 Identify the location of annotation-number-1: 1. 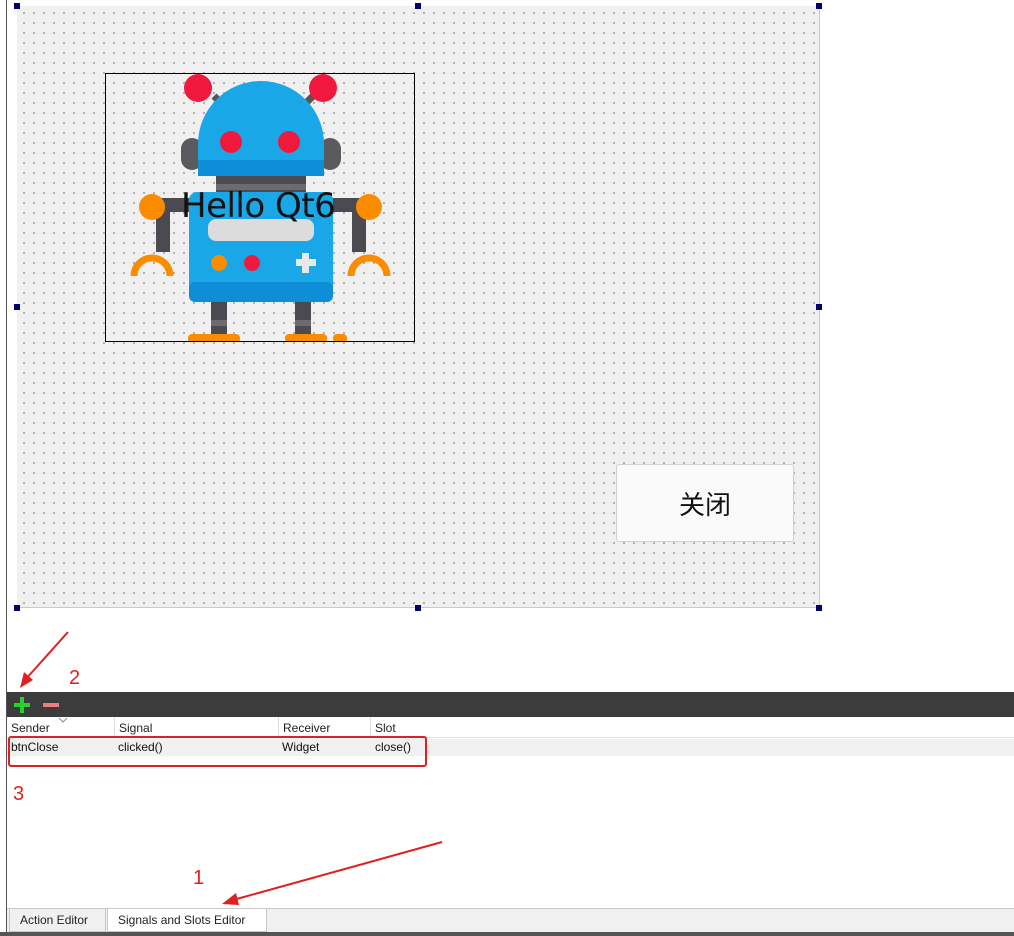
(199, 878).